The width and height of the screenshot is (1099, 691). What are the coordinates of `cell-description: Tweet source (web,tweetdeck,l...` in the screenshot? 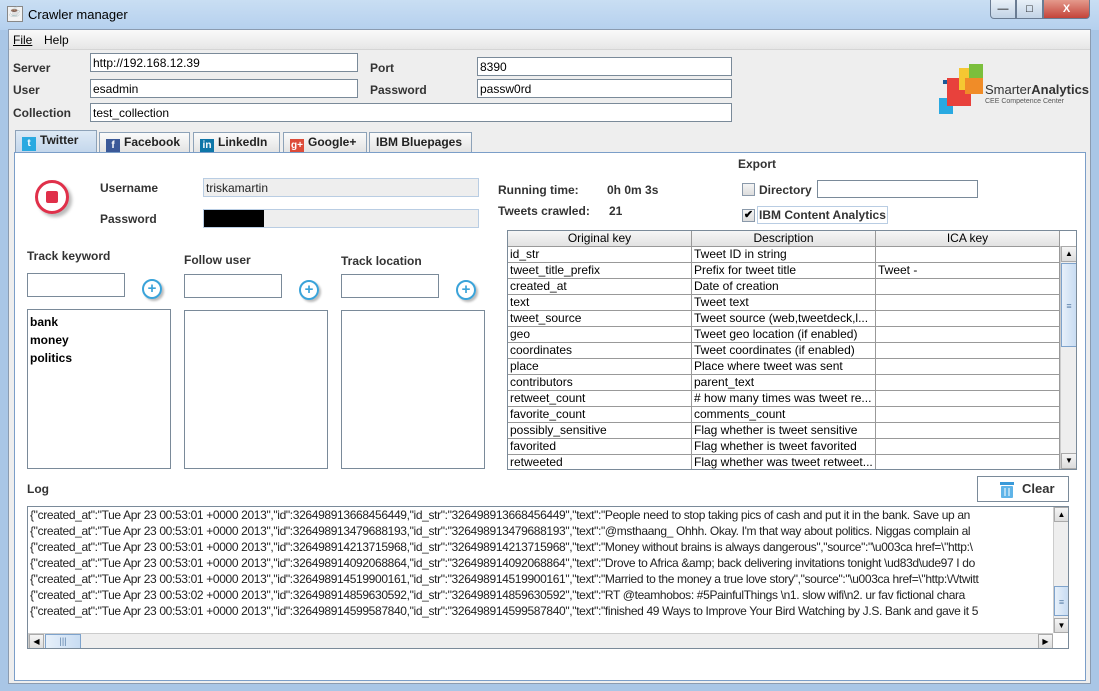 It's located at (784, 319).